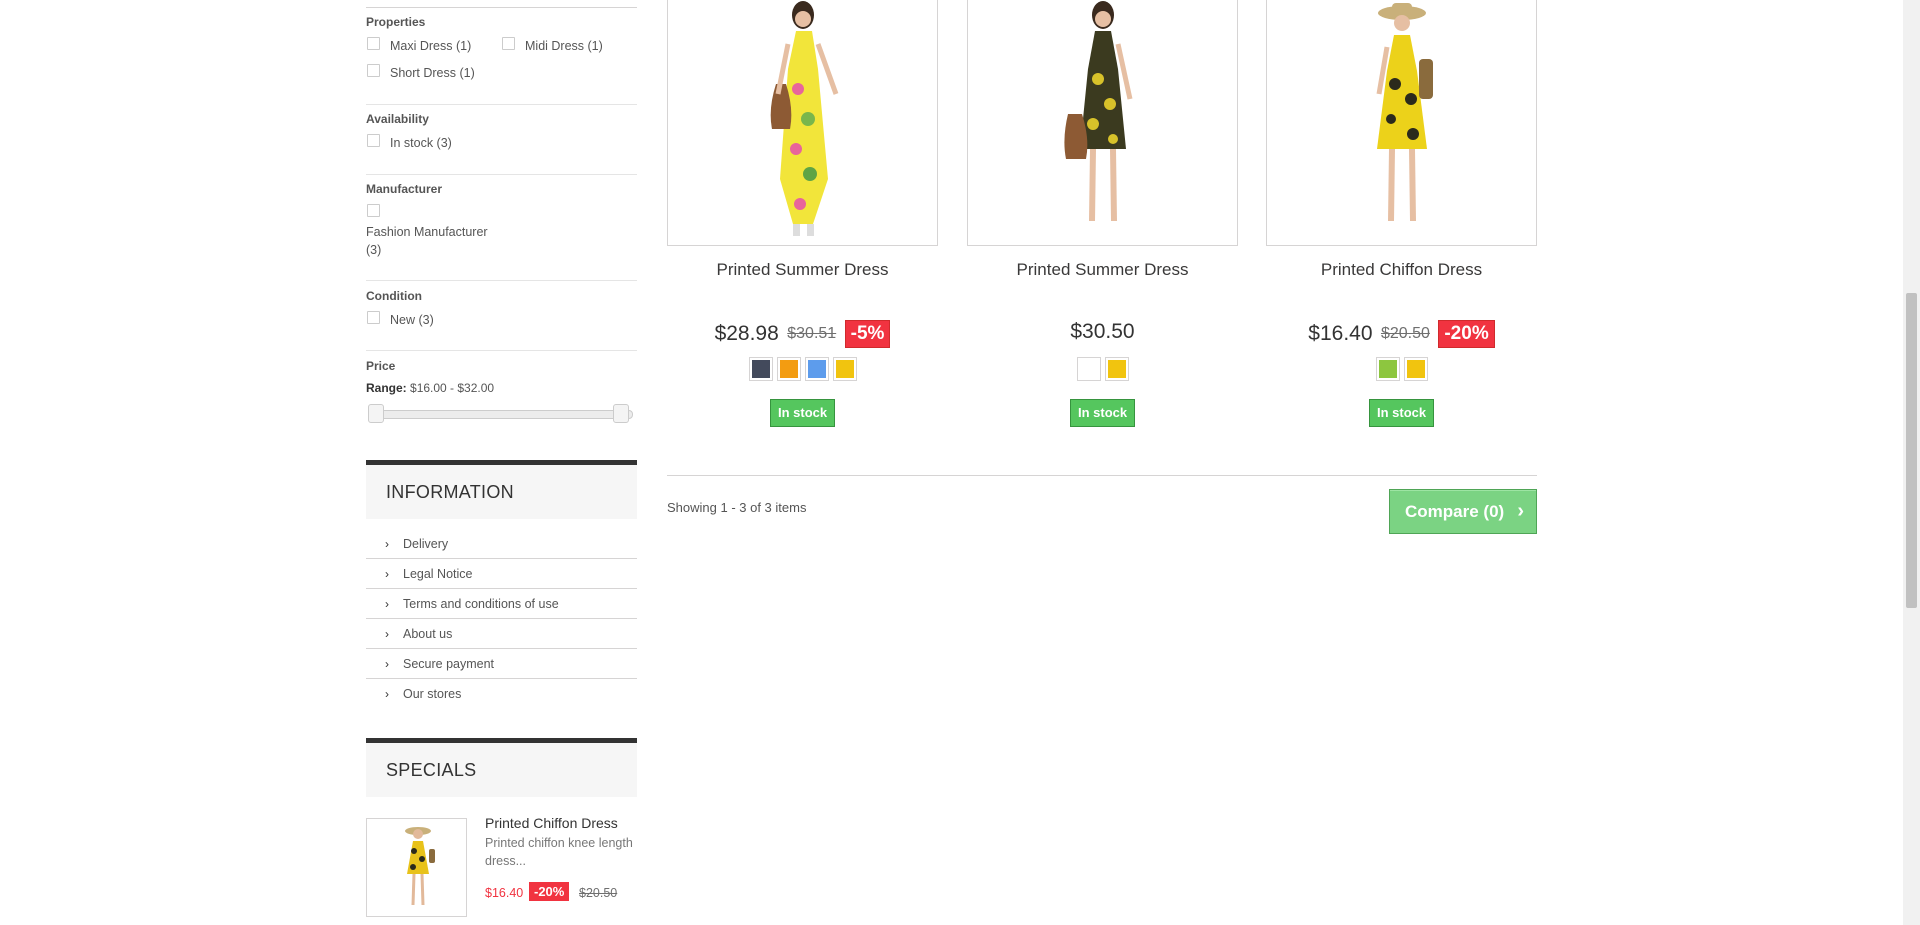  What do you see at coordinates (428, 634) in the screenshot?
I see `info-link-label: About us` at bounding box center [428, 634].